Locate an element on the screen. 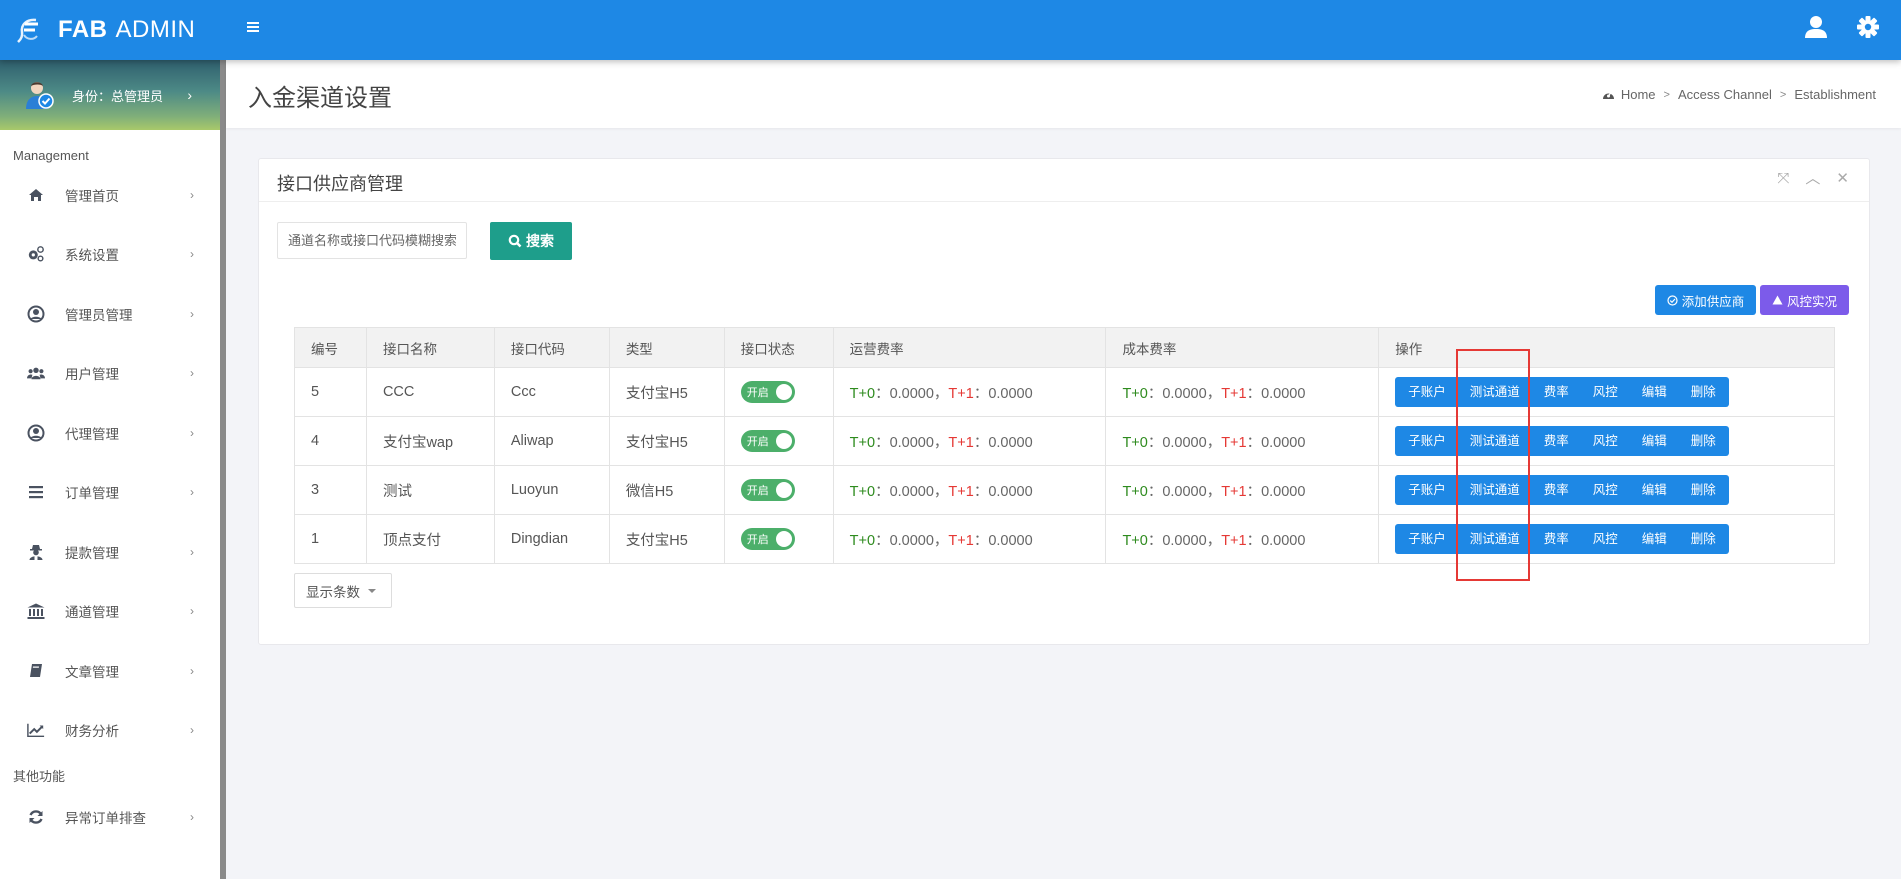 The width and height of the screenshot is (1901, 879). column-header: 编号 is located at coordinates (330, 347).